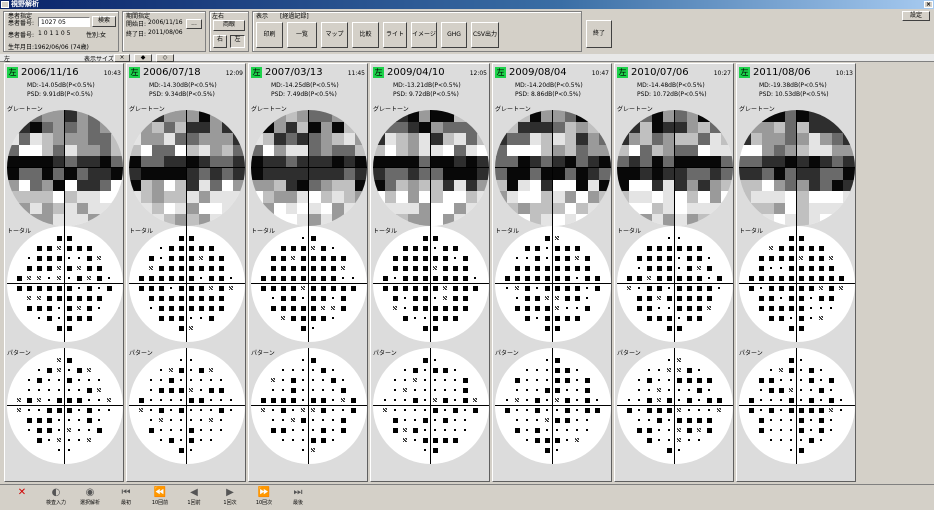 Image resolution: width=934 pixels, height=510 pixels. Describe the element at coordinates (90, 497) in the screenshot. I see `select-analysis-button: ◉ 選択解析` at that location.